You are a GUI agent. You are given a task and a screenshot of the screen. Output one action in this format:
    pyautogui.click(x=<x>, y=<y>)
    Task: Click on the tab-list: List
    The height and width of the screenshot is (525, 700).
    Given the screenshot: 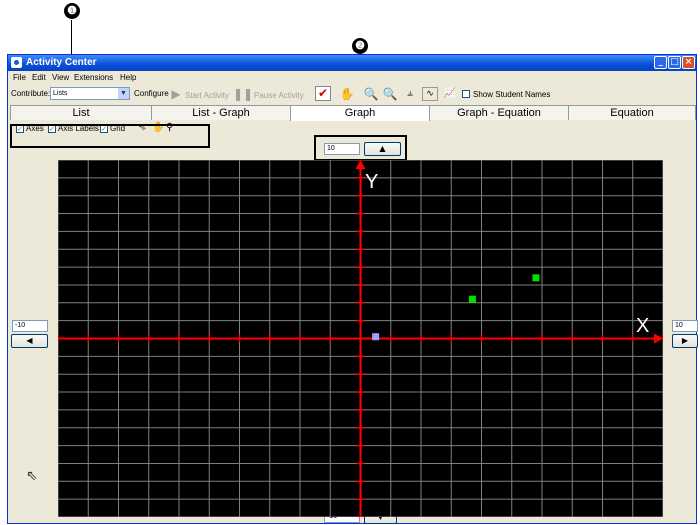 What is the action you would take?
    pyautogui.click(x=81, y=112)
    